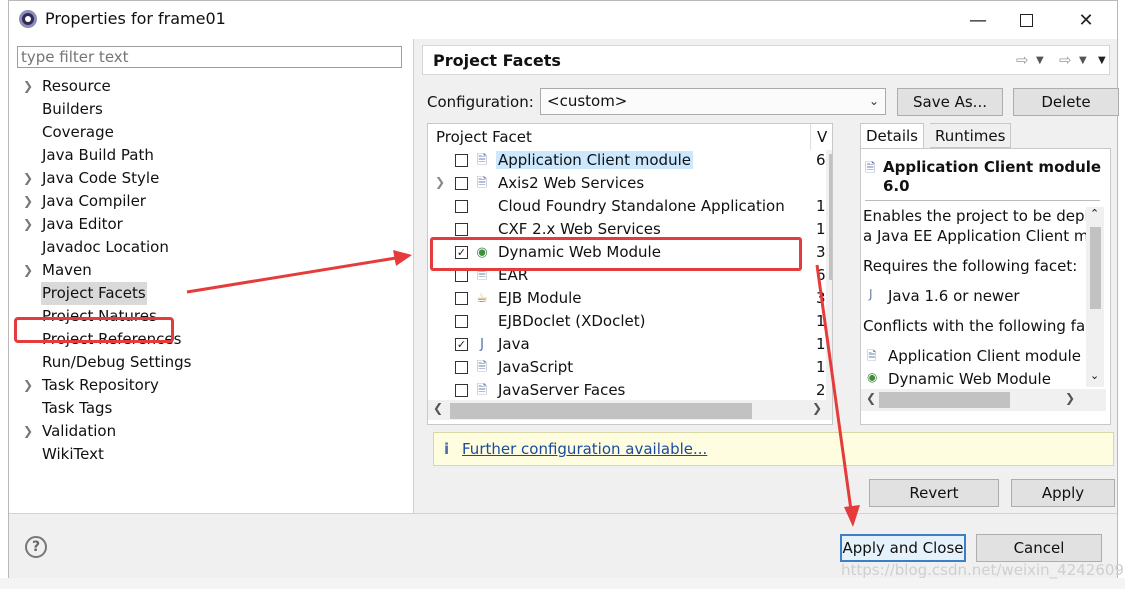 The image size is (1125, 589). What do you see at coordinates (1094, 213) in the screenshot?
I see `scroll-up-icon: ⌃` at bounding box center [1094, 213].